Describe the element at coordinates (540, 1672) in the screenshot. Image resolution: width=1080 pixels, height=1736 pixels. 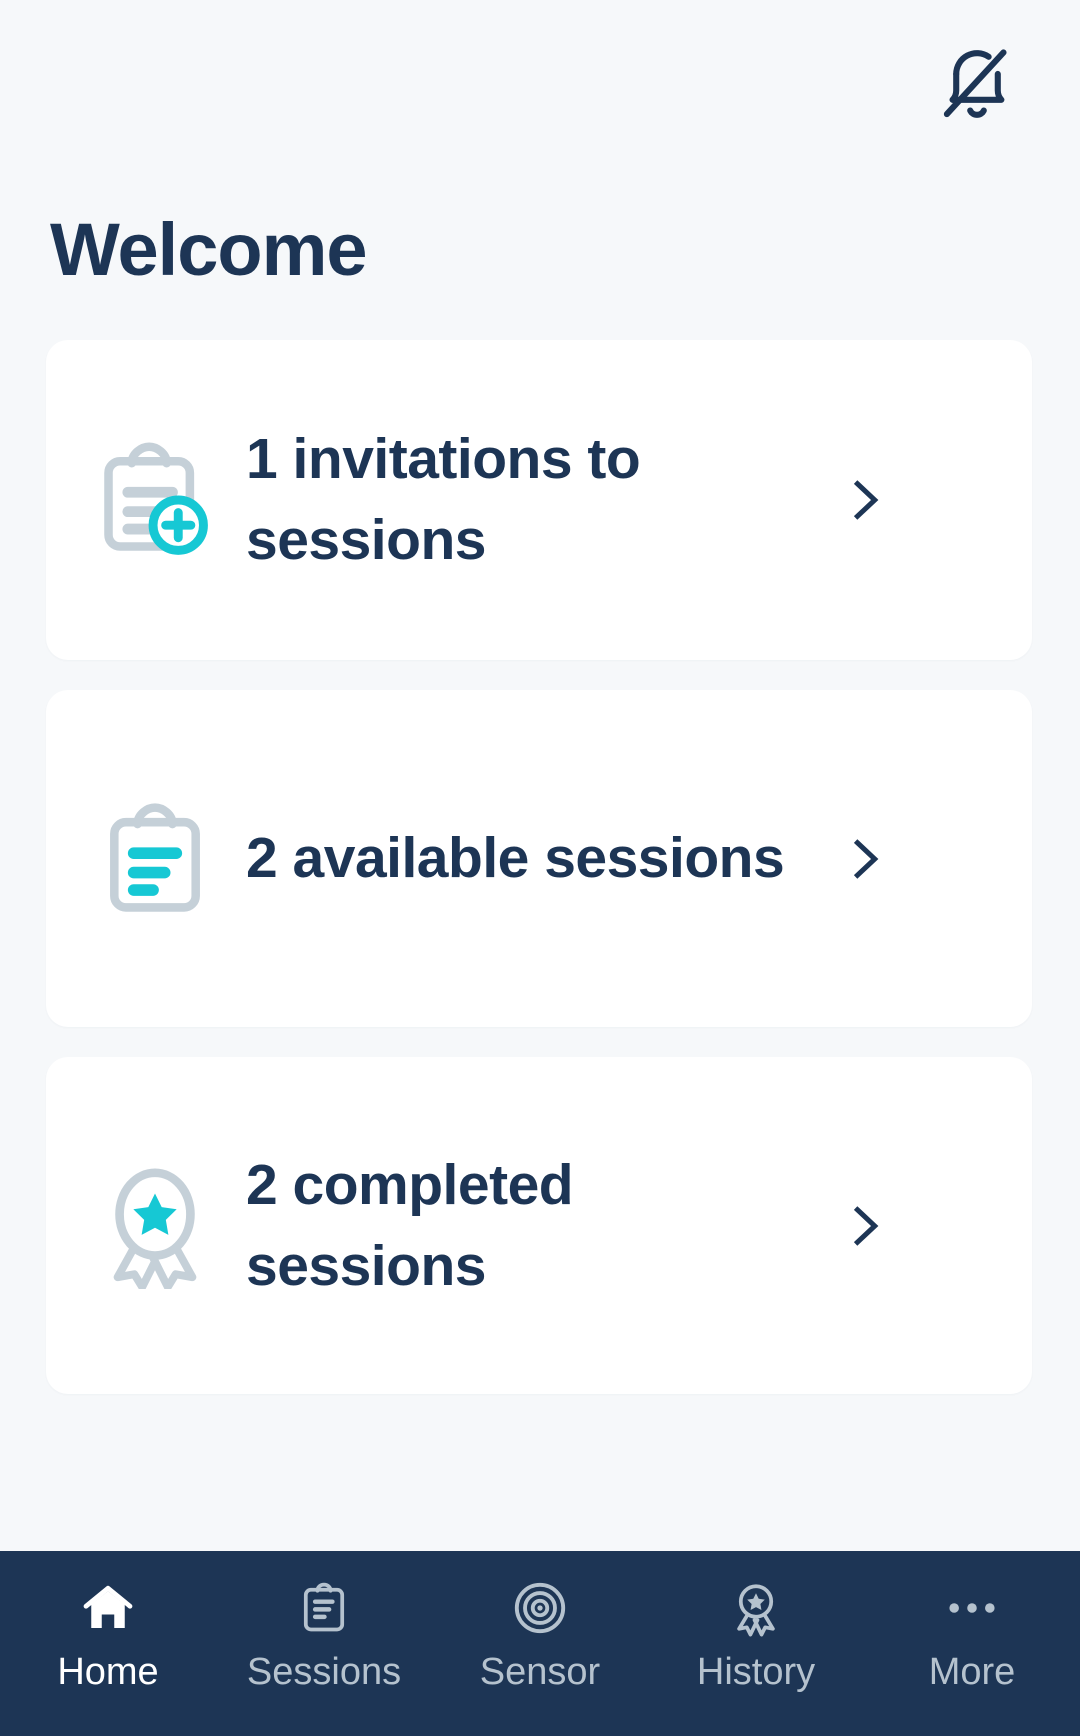
I see `tab-label: Sensor` at that location.